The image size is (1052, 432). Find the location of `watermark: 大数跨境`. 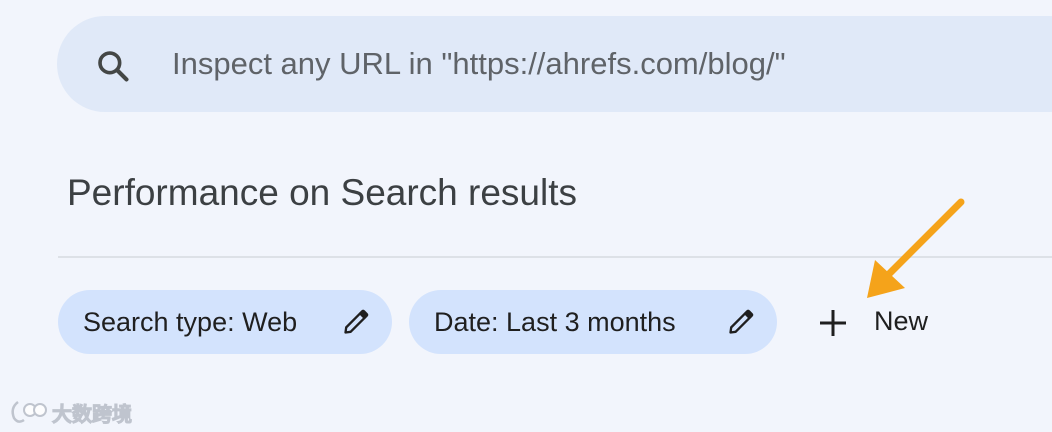

watermark: 大数跨境 is located at coordinates (70, 412).